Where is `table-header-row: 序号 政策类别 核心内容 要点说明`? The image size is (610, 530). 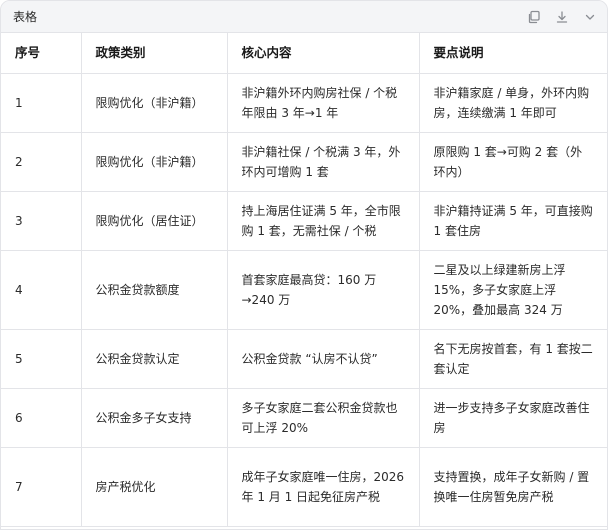
table-header-row: 序号 政策类别 核心内容 要点说明 is located at coordinates (304, 53).